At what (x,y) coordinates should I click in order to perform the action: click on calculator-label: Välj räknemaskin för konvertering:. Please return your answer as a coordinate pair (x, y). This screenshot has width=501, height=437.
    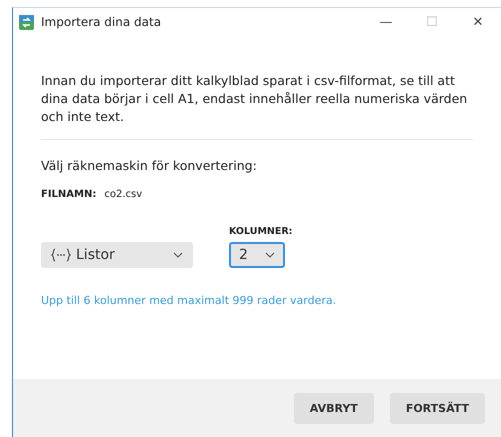
    Looking at the image, I should click on (149, 165).